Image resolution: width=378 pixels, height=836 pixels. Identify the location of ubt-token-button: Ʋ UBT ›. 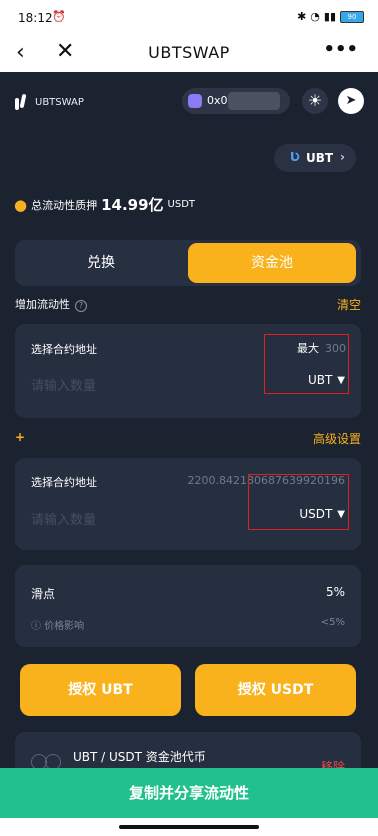
(315, 158).